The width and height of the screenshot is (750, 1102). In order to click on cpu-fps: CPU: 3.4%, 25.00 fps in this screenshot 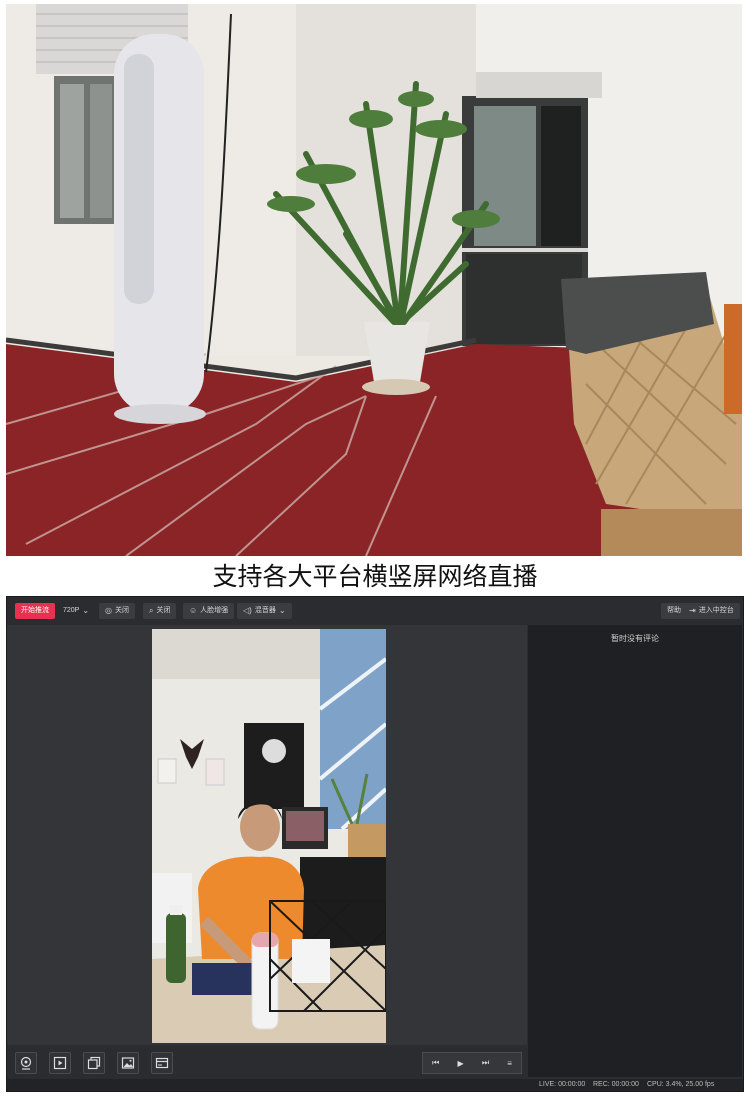, I will do `click(681, 1084)`.